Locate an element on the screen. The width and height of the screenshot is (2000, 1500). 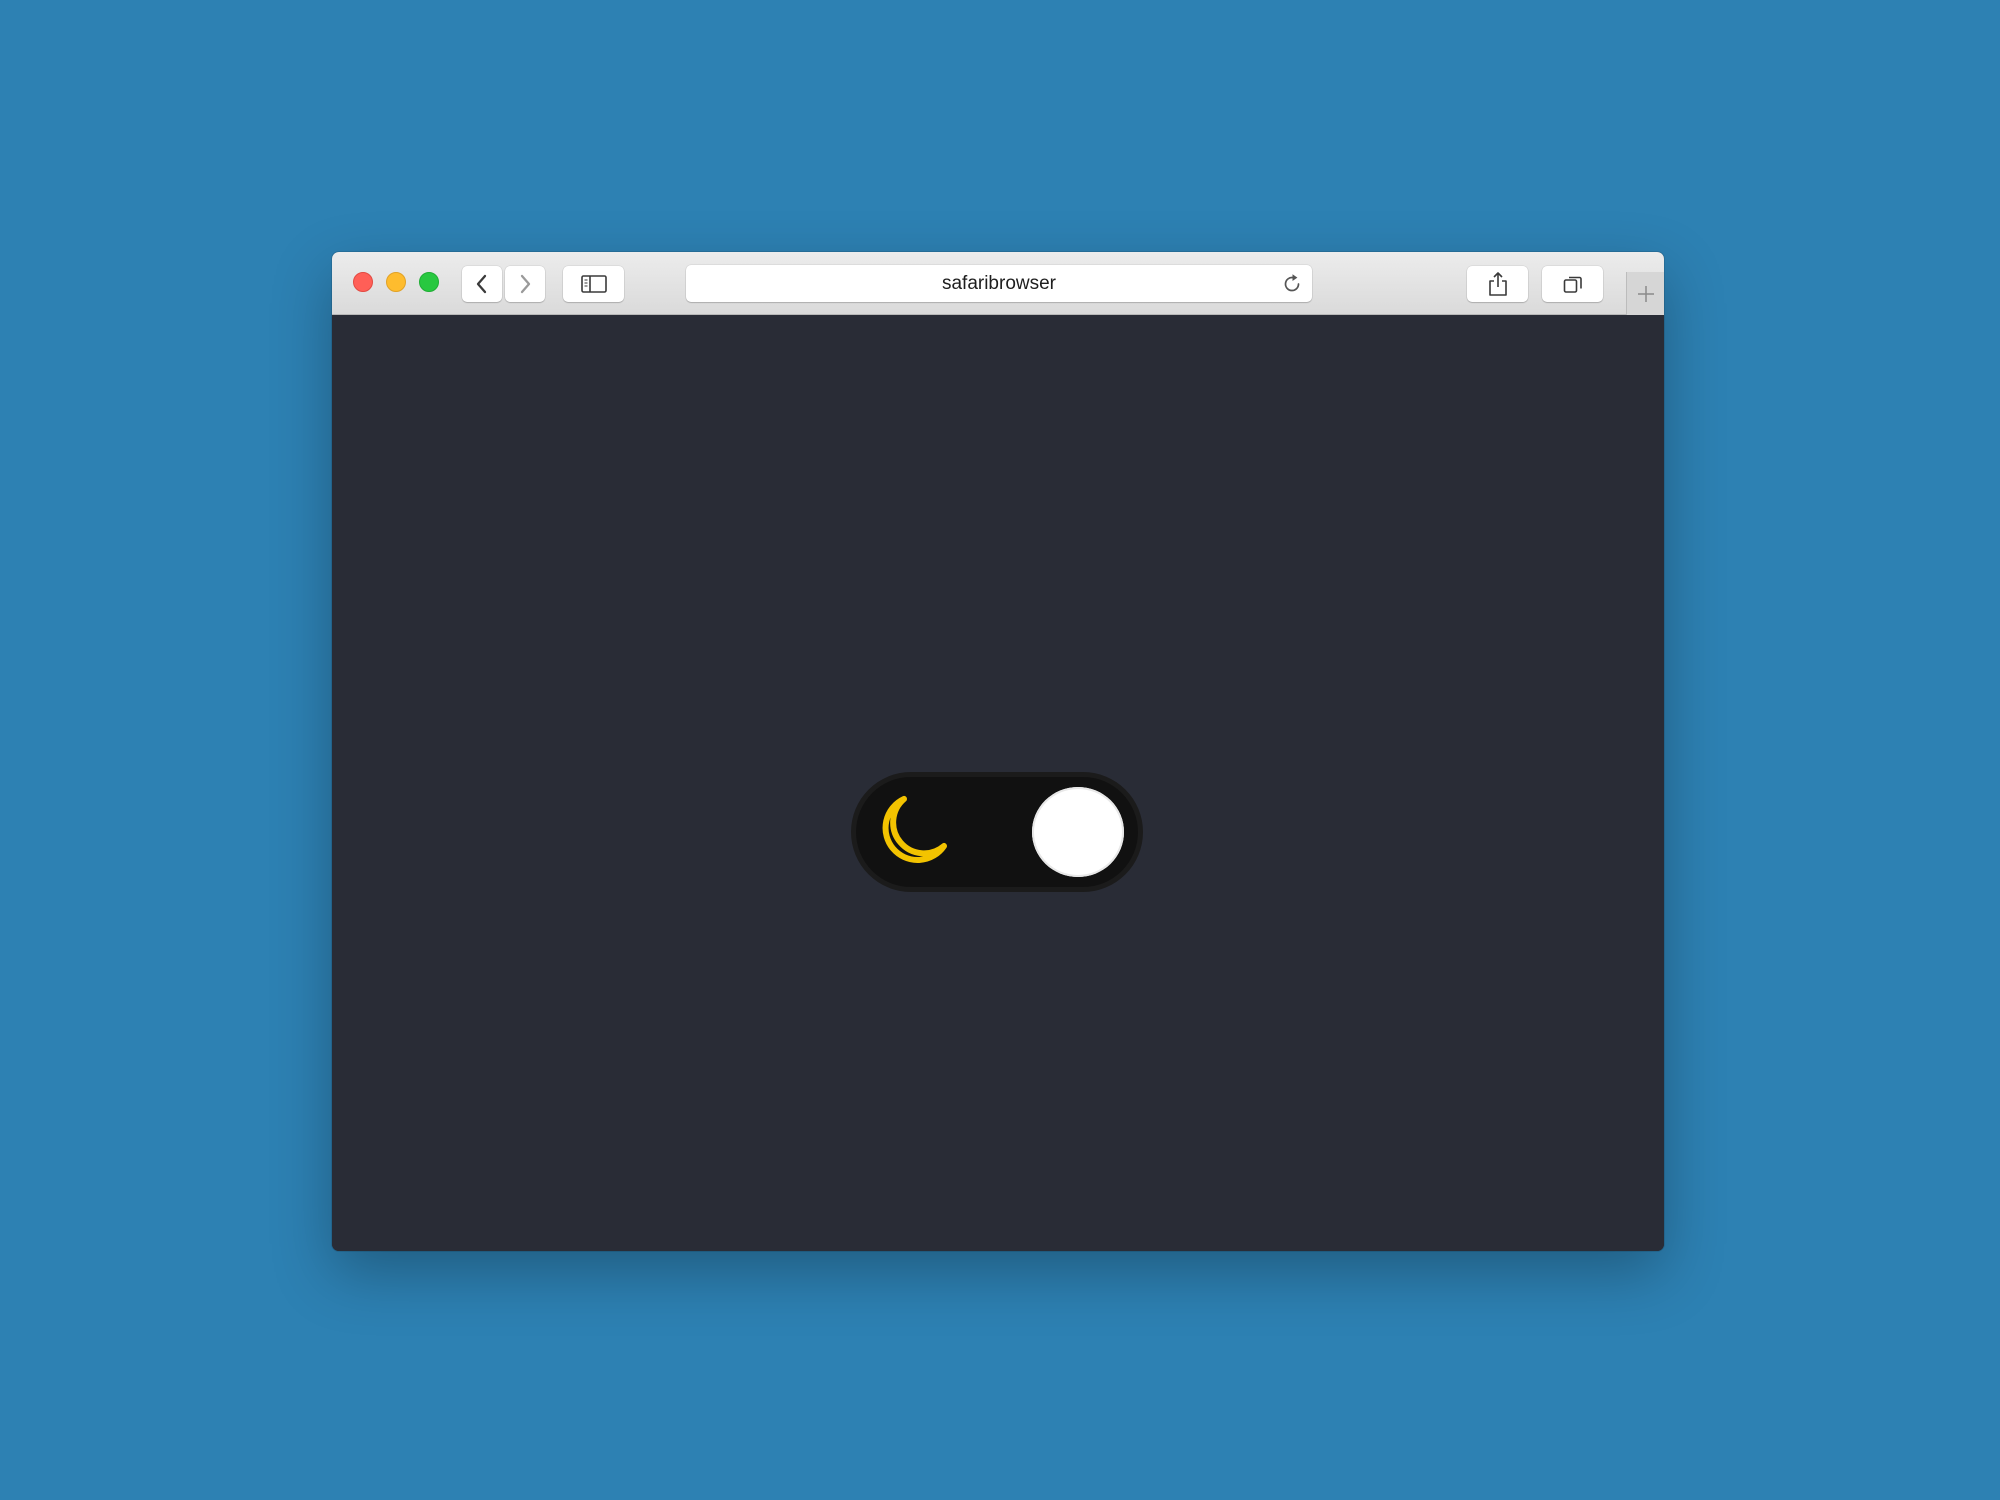
moon-icon is located at coordinates (914, 829).